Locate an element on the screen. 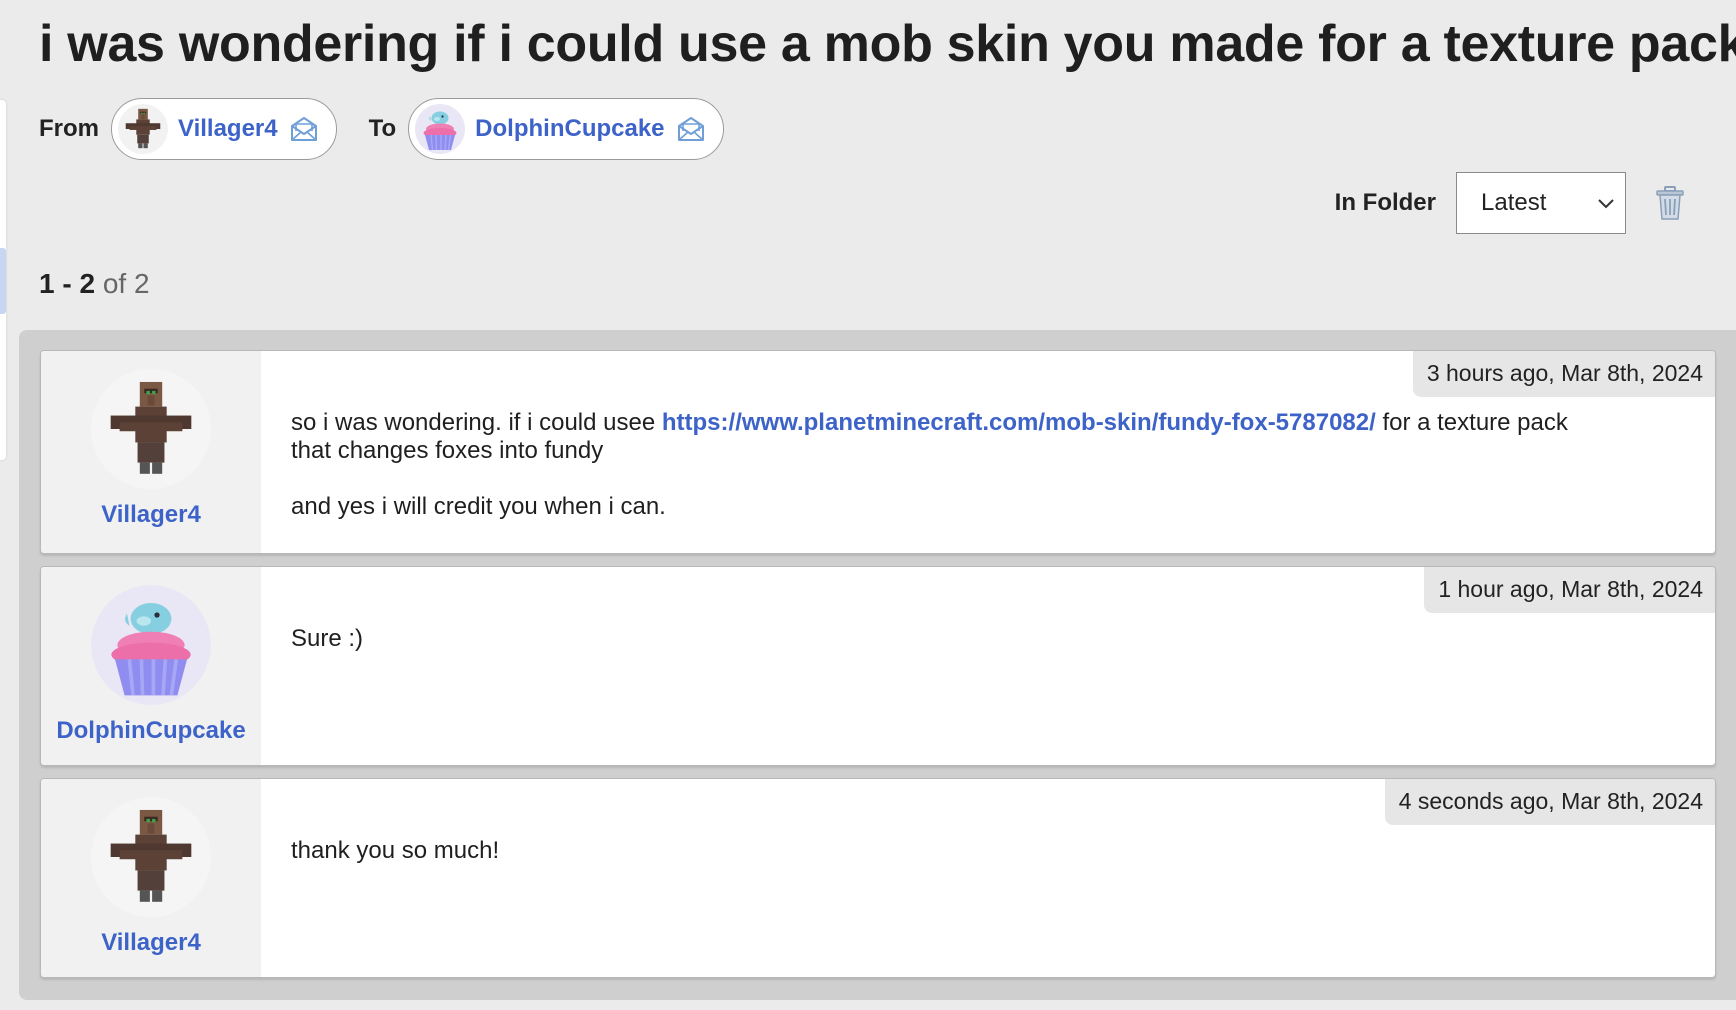 This screenshot has height=1010, width=1736. to-label: To is located at coordinates (382, 128).